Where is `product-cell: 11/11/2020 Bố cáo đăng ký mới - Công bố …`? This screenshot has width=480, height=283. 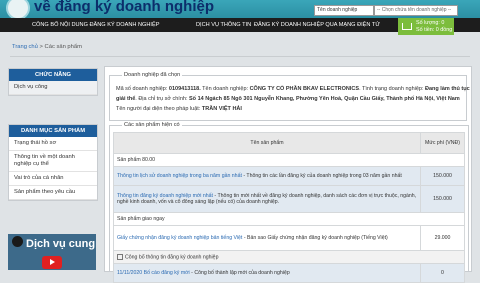
product-cell: 11/11/2020 Bố cáo đăng ký mới - Công bố … is located at coordinates (267, 273).